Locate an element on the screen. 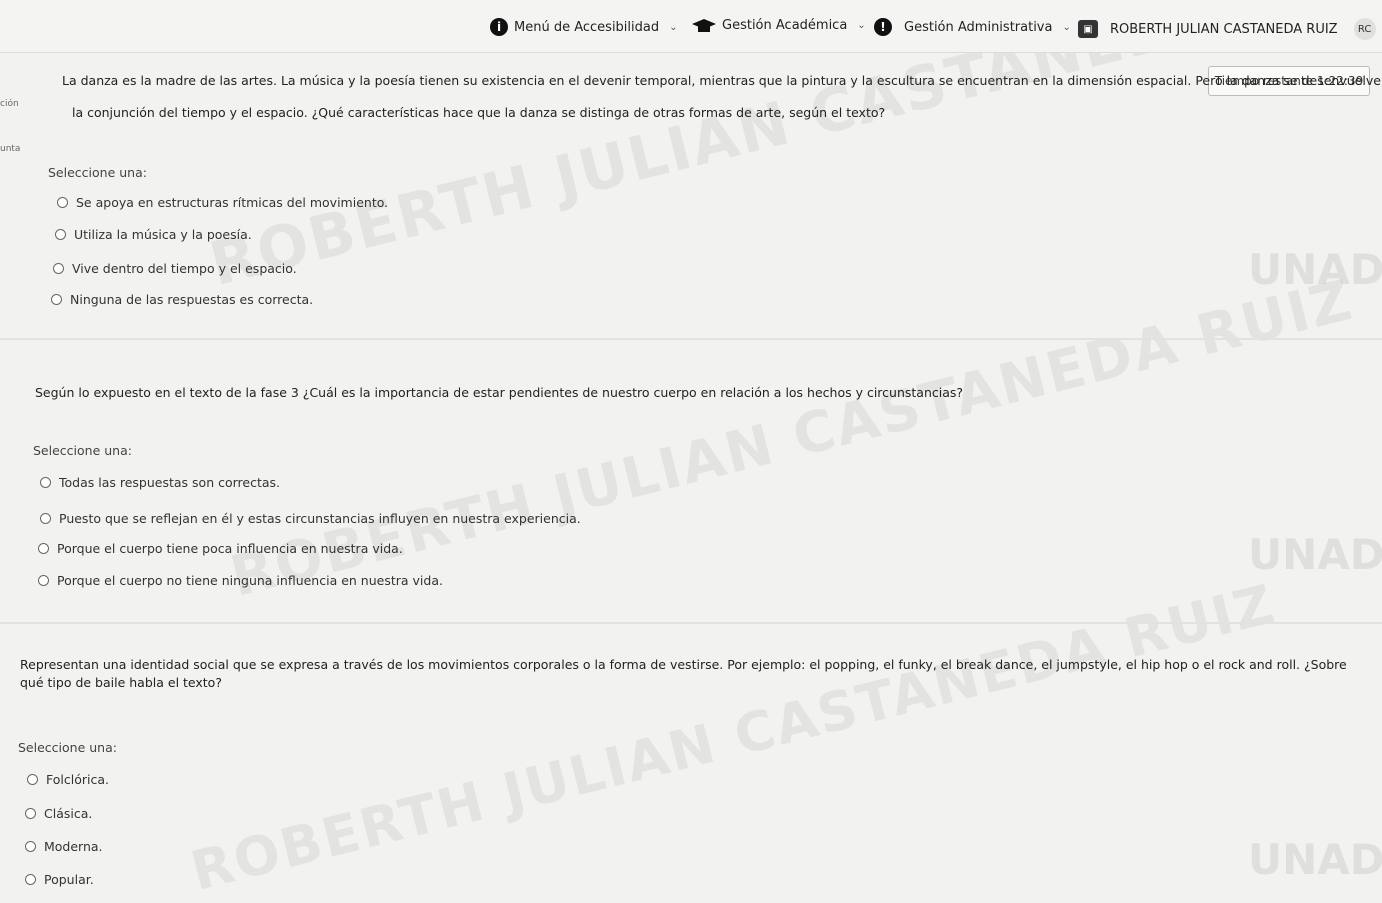 The height and width of the screenshot is (903, 1382). accessibility-menu-label: Menú de Accesibilidad is located at coordinates (587, 27).